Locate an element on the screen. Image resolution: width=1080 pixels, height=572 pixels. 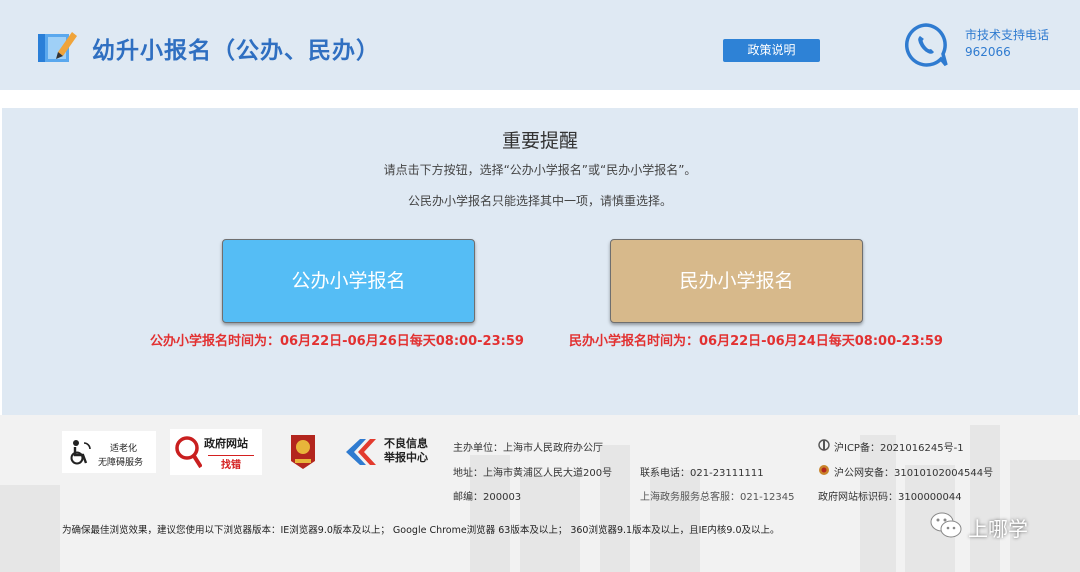
postcode: 邮编：200003 is located at coordinates (487, 497).